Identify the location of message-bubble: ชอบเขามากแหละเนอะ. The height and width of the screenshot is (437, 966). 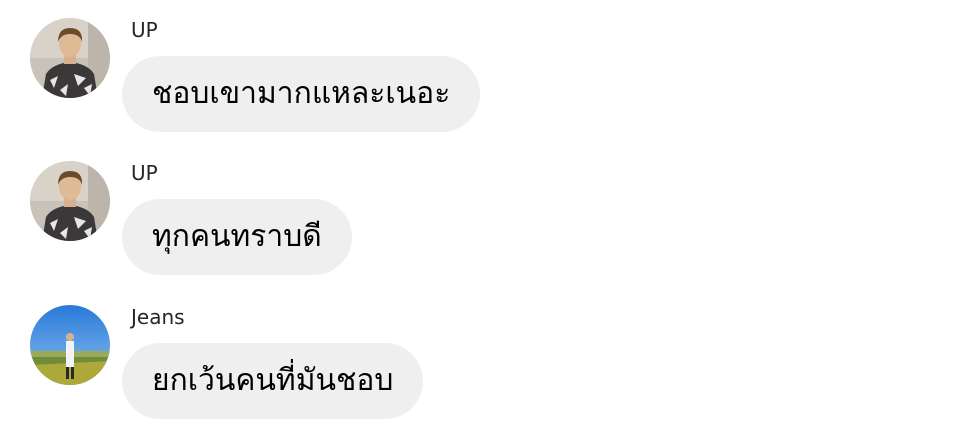
(301, 94).